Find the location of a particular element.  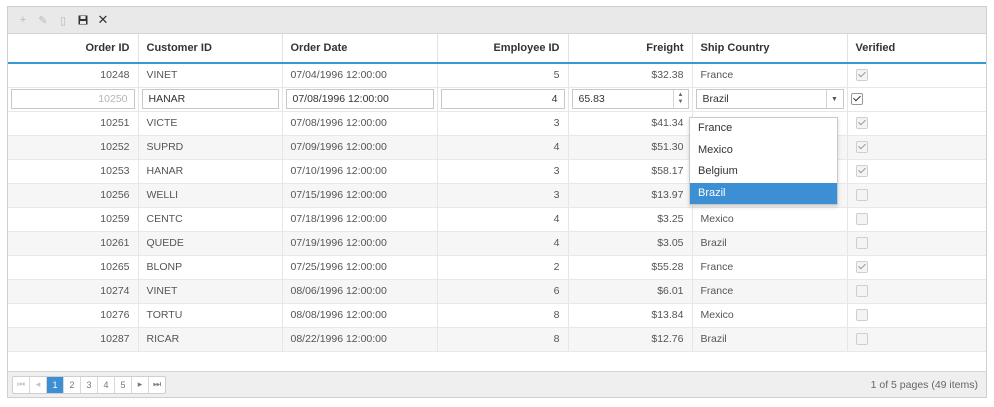

page-button-1: 1 is located at coordinates (55, 384).